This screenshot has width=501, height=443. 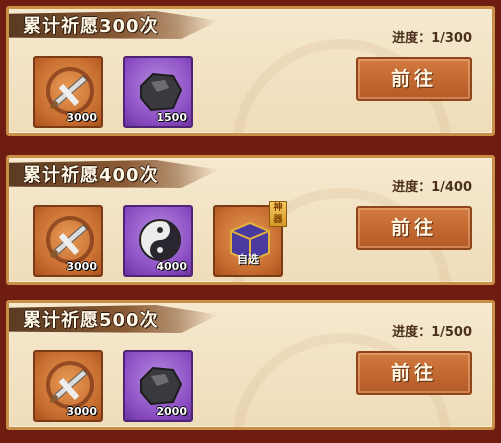 What do you see at coordinates (248, 259) in the screenshot?
I see `choose-label: 自选` at bounding box center [248, 259].